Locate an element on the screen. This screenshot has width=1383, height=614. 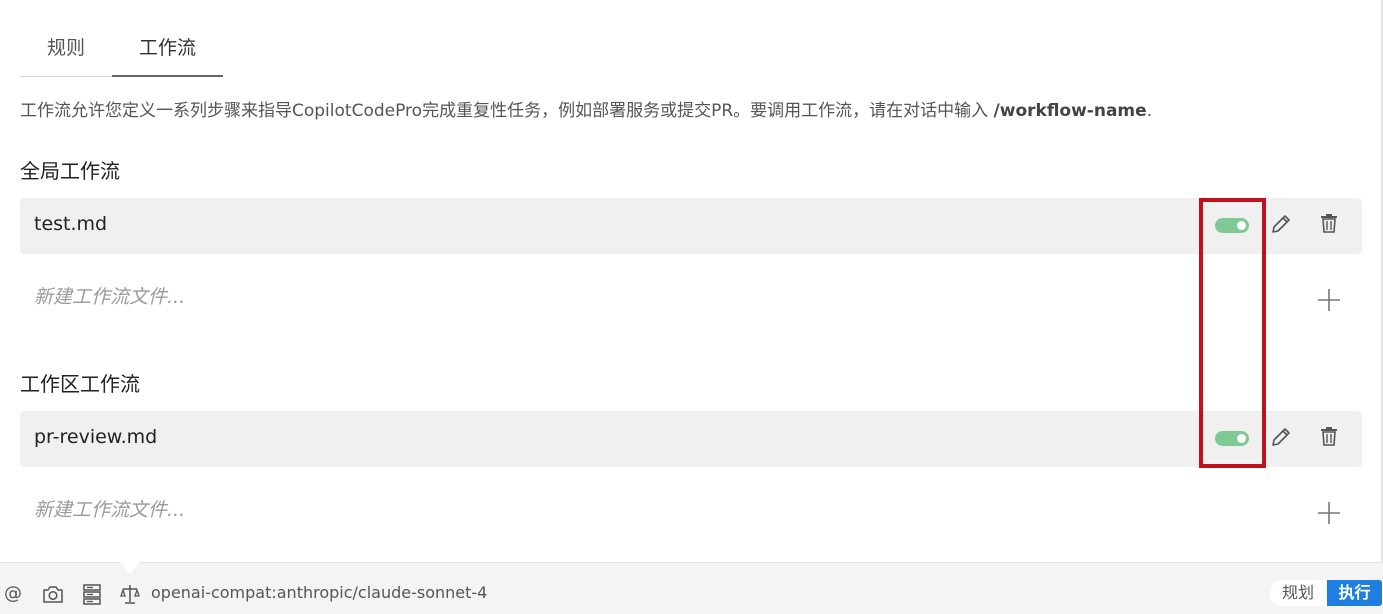
new-workspace-workflow-input is located at coordinates (634, 510).